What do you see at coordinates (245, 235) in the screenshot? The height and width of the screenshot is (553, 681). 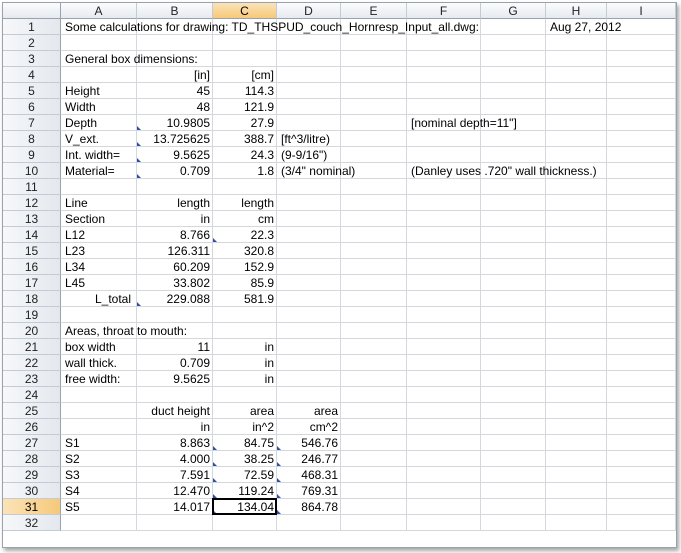 I see `cell-c14: 22.3` at bounding box center [245, 235].